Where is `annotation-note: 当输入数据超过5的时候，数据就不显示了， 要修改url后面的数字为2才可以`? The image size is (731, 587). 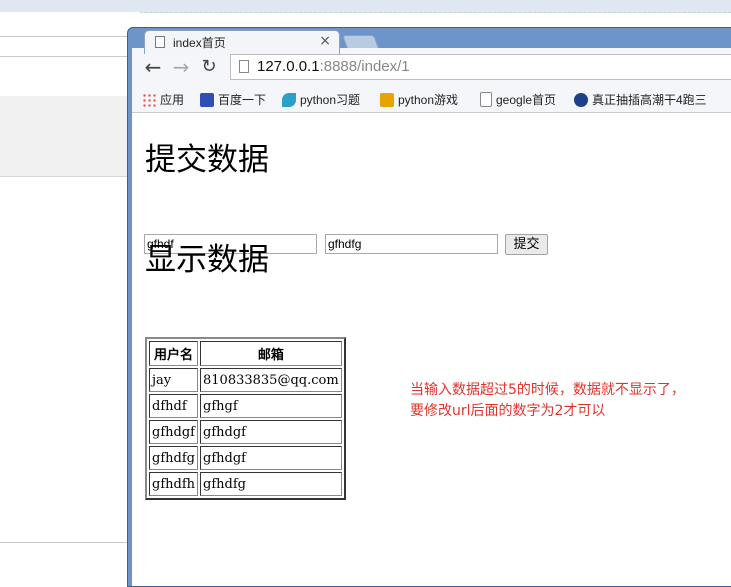
annotation-note: 当输入数据超过5的时候，数据就不显示了， 要修改url后面的数字为2才可以 is located at coordinates (547, 401).